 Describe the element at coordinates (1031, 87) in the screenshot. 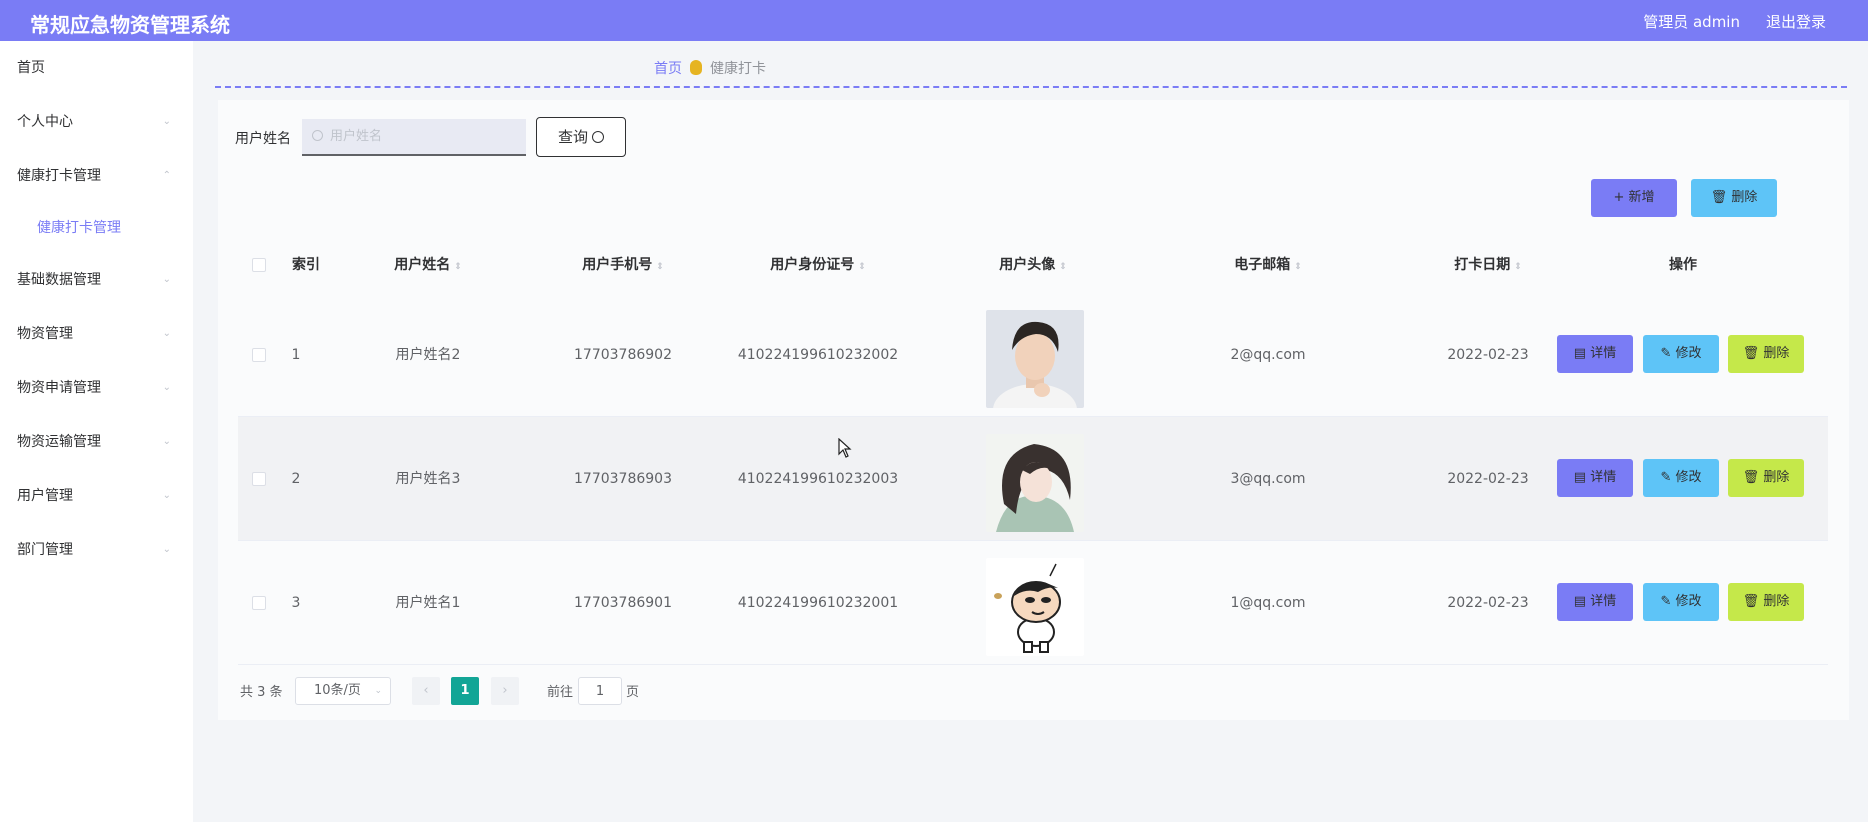

I see `divider` at that location.